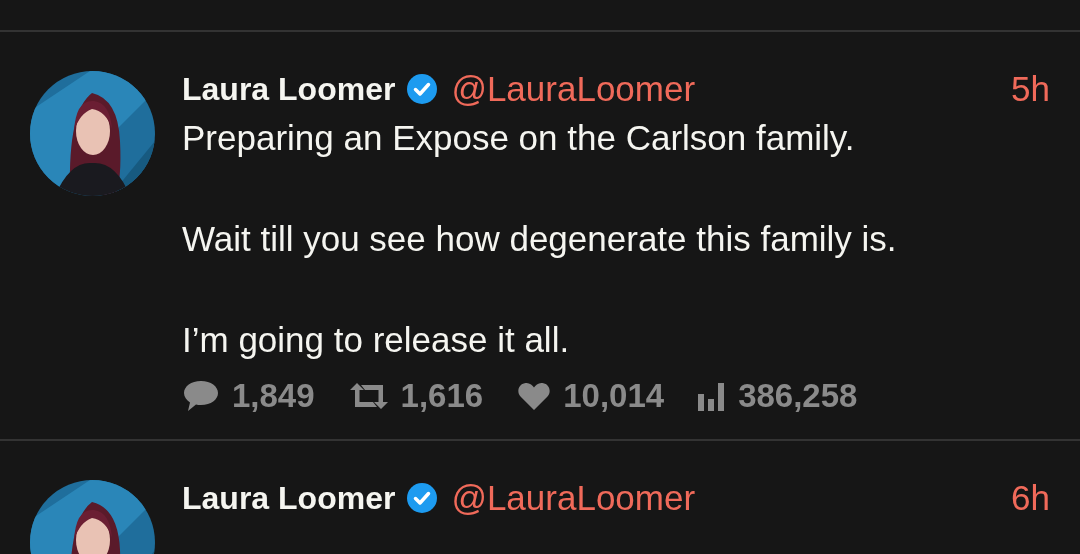 The image size is (1080, 554). Describe the element at coordinates (519, 138) in the screenshot. I see `post-text: Preparing an Expose on the Carlson family.` at that location.